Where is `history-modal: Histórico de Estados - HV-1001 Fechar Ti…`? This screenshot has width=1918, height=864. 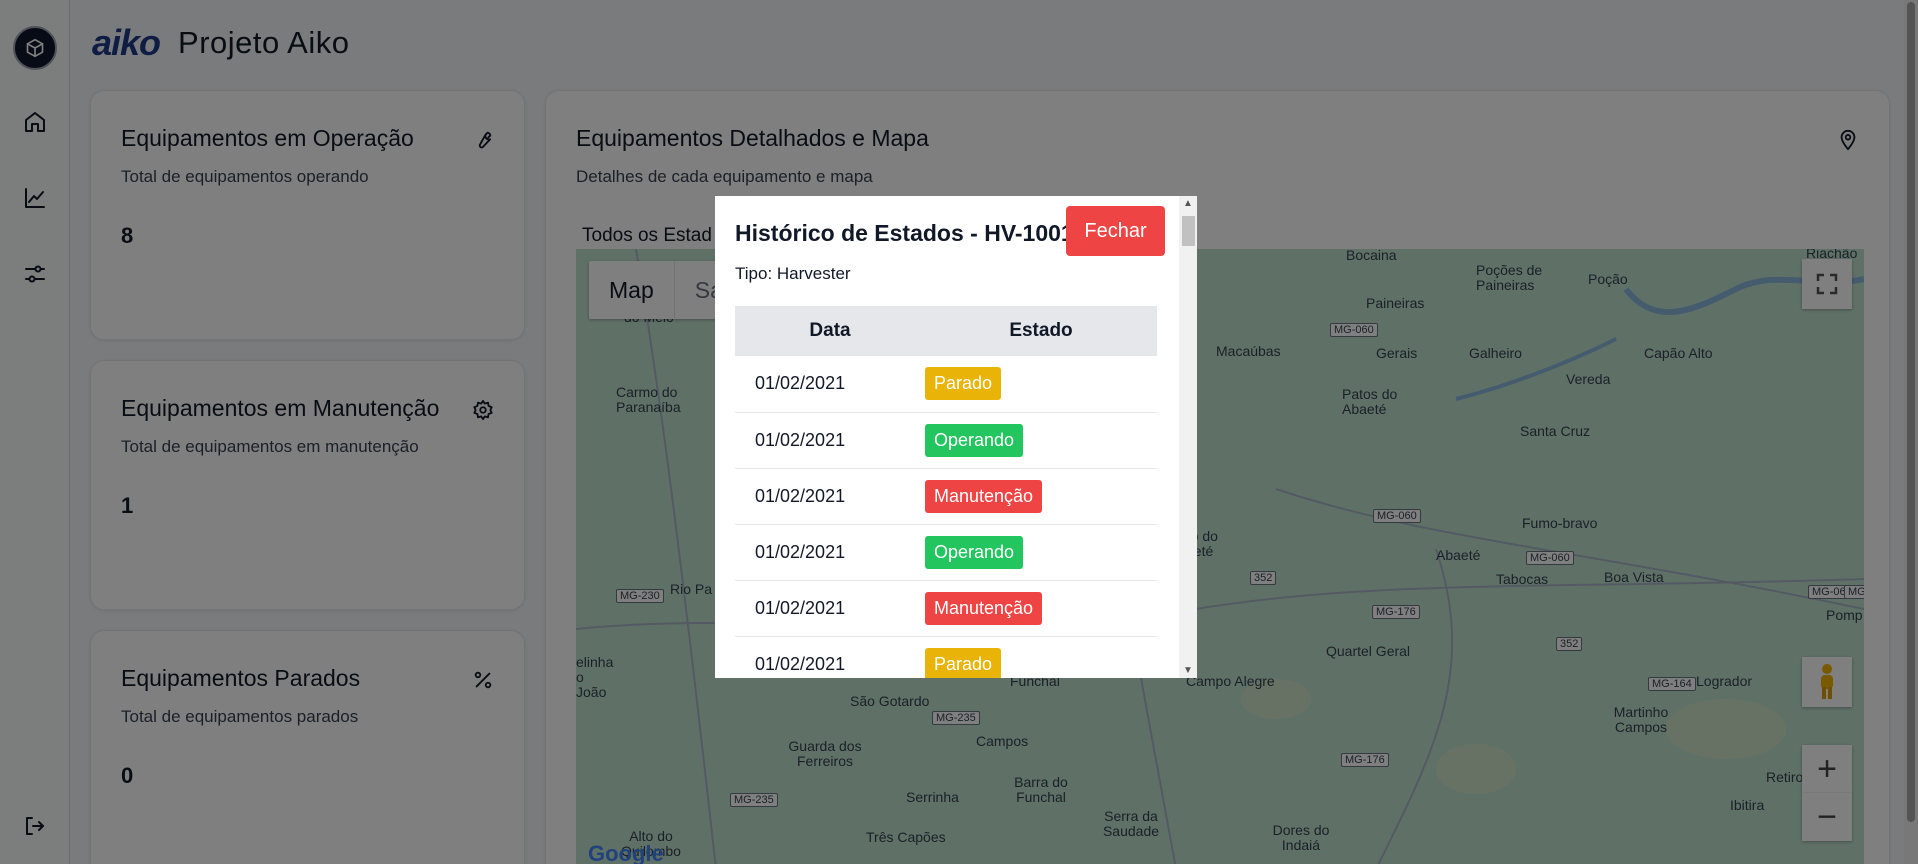 history-modal: Histórico de Estados - HV-1001 Fechar Ti… is located at coordinates (956, 437).